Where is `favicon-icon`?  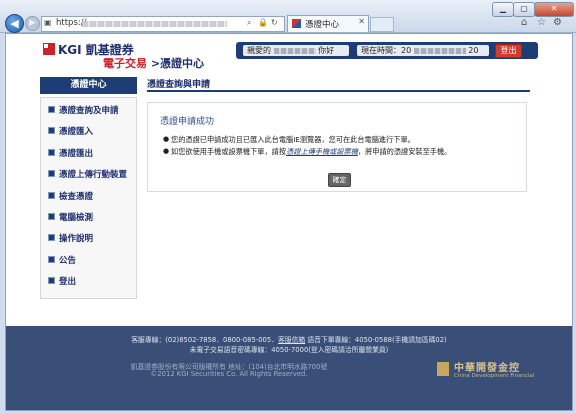
favicon-icon is located at coordinates (296, 23).